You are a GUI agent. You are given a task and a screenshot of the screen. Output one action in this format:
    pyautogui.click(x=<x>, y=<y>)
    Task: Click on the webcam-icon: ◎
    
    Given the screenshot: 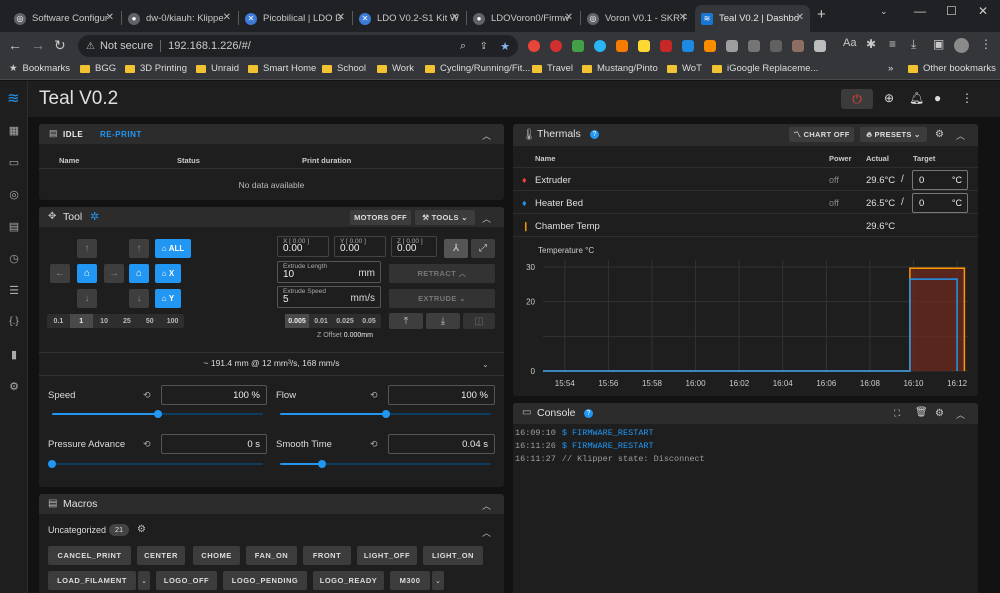 What is the action you would take?
    pyautogui.click(x=14, y=194)
    